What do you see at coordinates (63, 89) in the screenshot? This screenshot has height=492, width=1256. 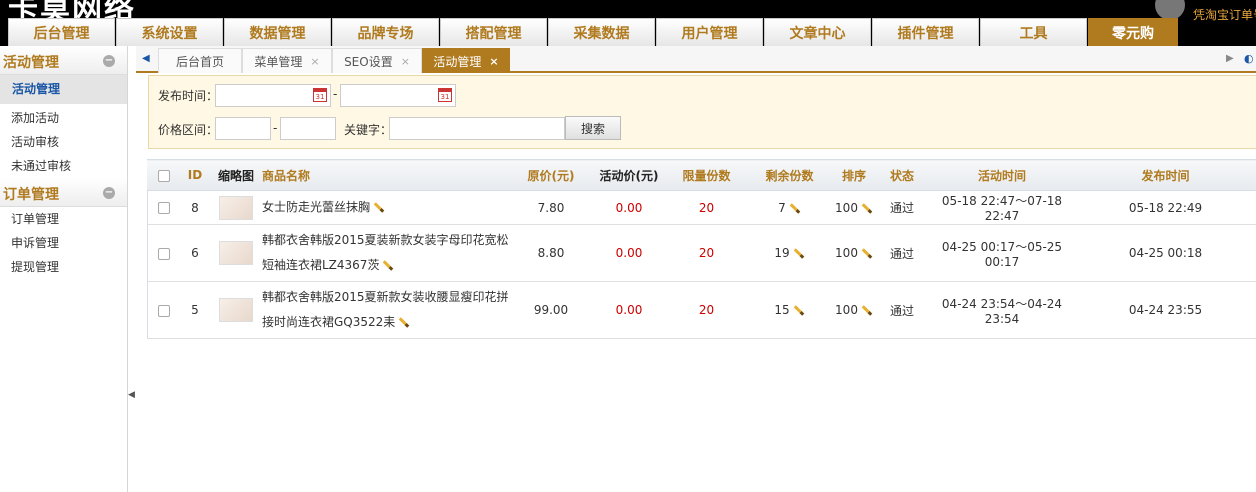 I see `sidebar-item-activity-manage: 活动管理` at bounding box center [63, 89].